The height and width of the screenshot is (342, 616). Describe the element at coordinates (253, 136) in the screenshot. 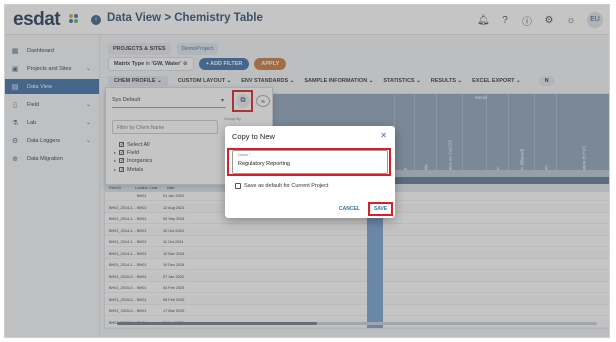

I see `dialog-title: Copy to New` at that location.